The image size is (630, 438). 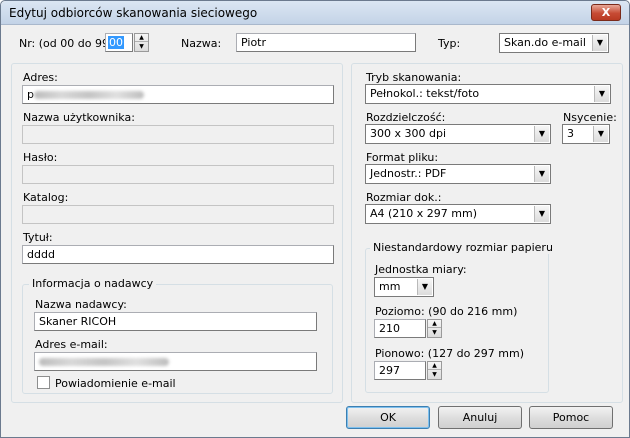 What do you see at coordinates (541, 134) in the screenshot?
I see `resolution-dropdown-arrow-icon: ▼` at bounding box center [541, 134].